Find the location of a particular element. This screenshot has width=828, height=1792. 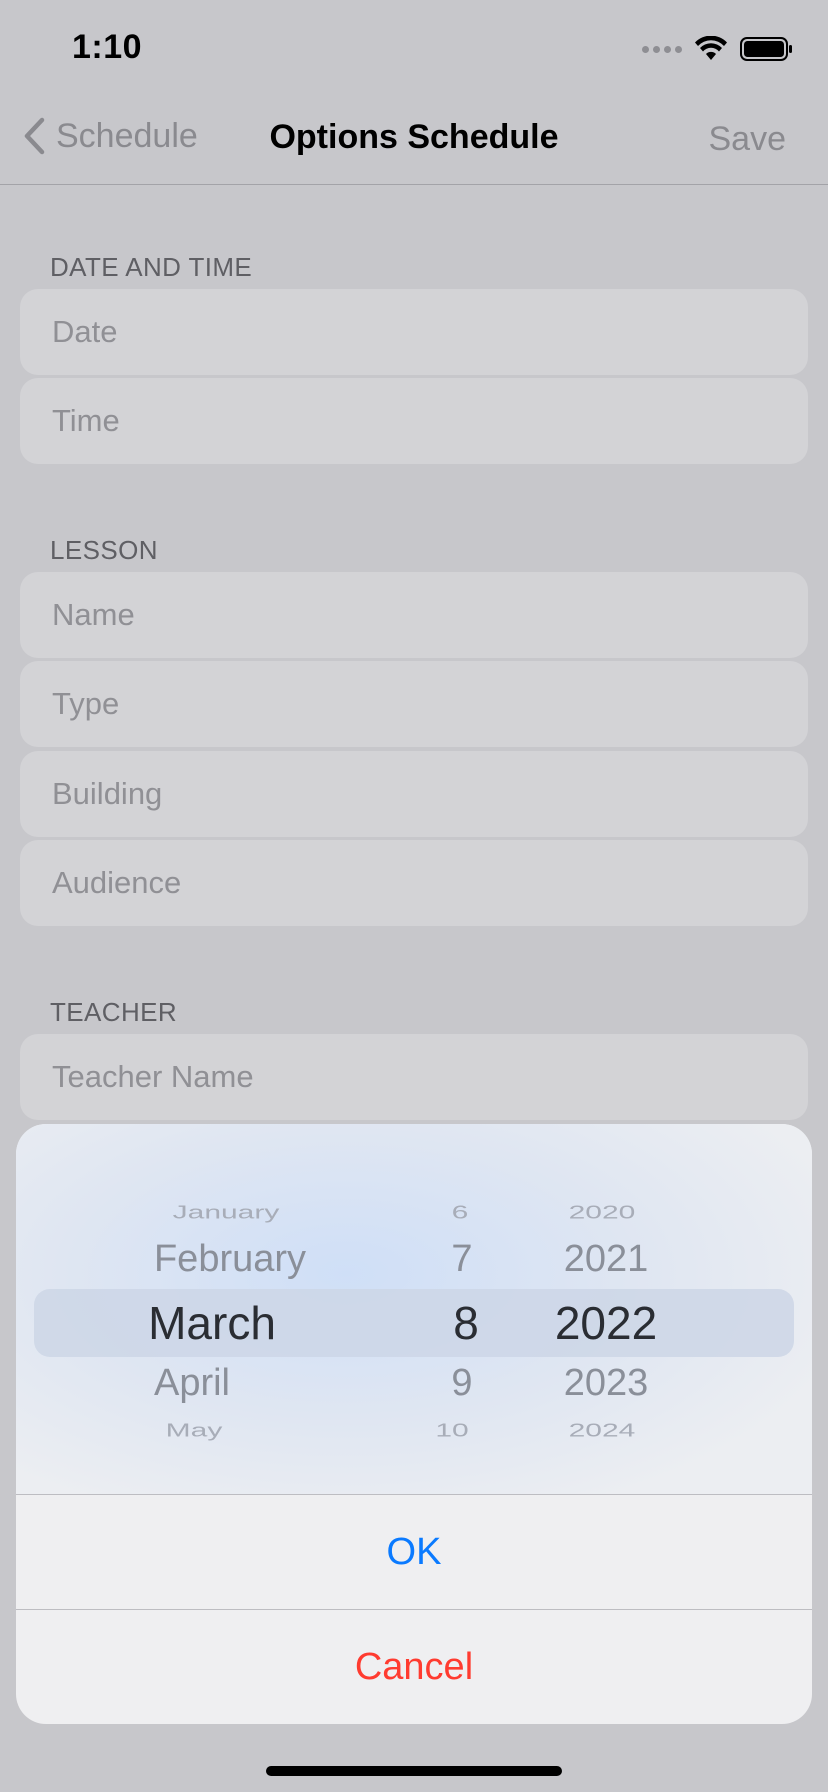

year-option: 2021 is located at coordinates (606, 1259).